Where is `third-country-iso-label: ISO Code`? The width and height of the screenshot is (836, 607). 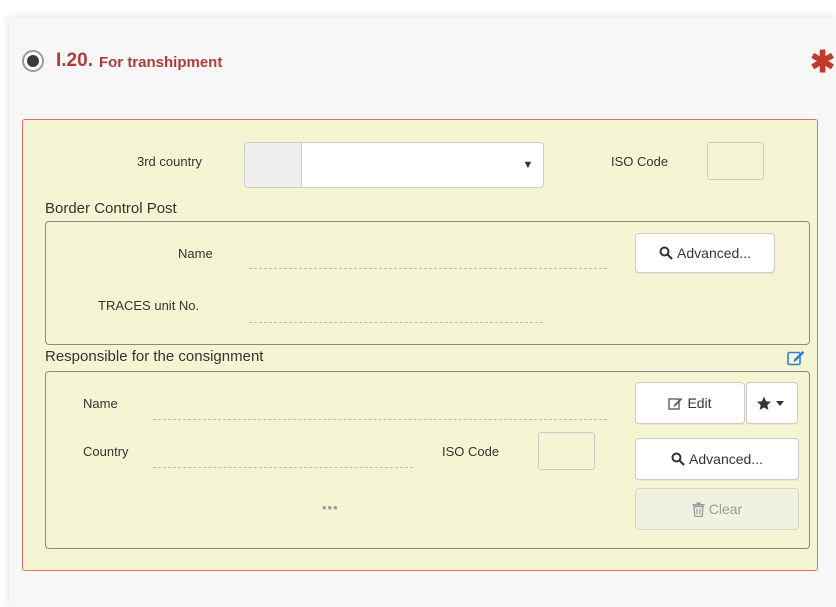
third-country-iso-label: ISO Code is located at coordinates (640, 161).